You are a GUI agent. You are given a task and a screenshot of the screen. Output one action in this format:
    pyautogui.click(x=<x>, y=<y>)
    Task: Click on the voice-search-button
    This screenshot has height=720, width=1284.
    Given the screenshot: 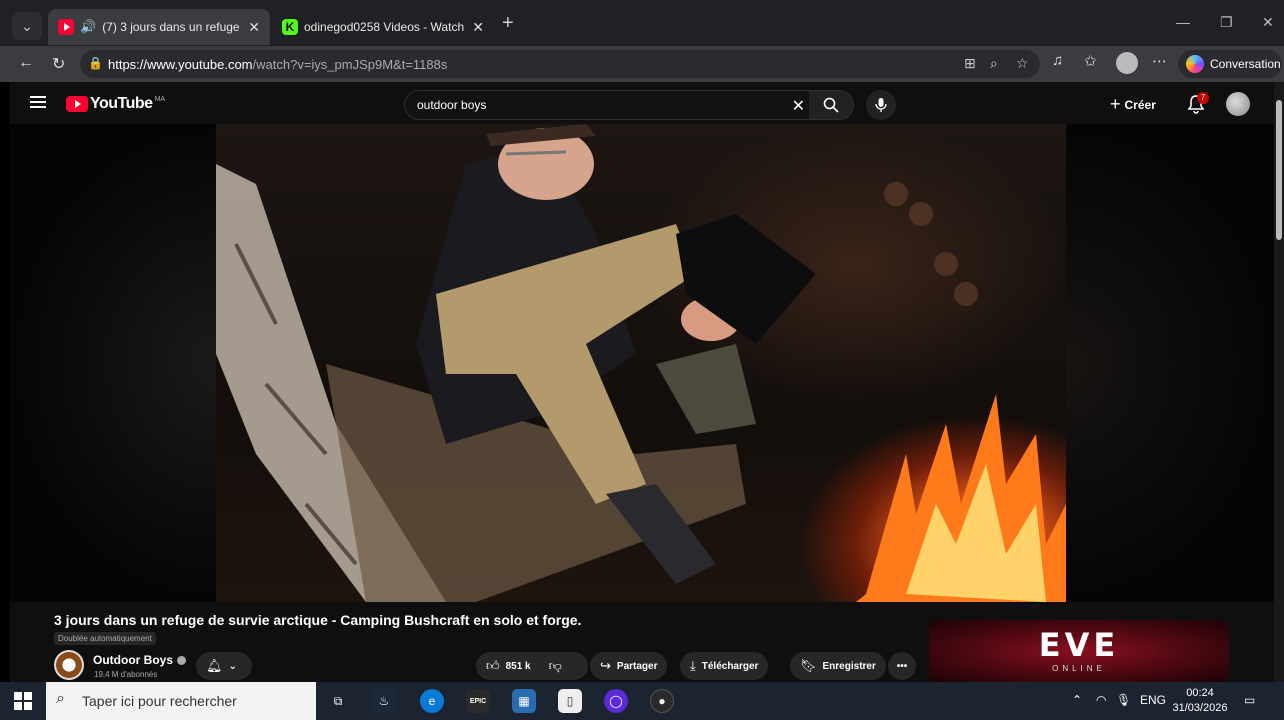 What is the action you would take?
    pyautogui.click(x=881, y=105)
    